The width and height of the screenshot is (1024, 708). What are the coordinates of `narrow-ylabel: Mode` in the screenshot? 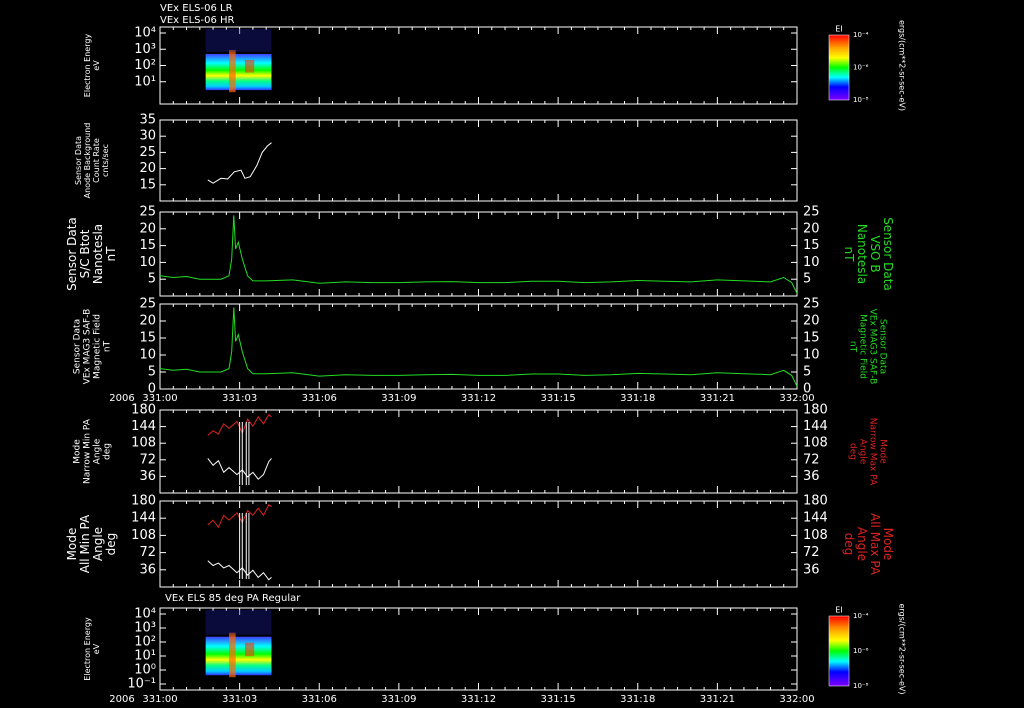 It's located at (78, 451).